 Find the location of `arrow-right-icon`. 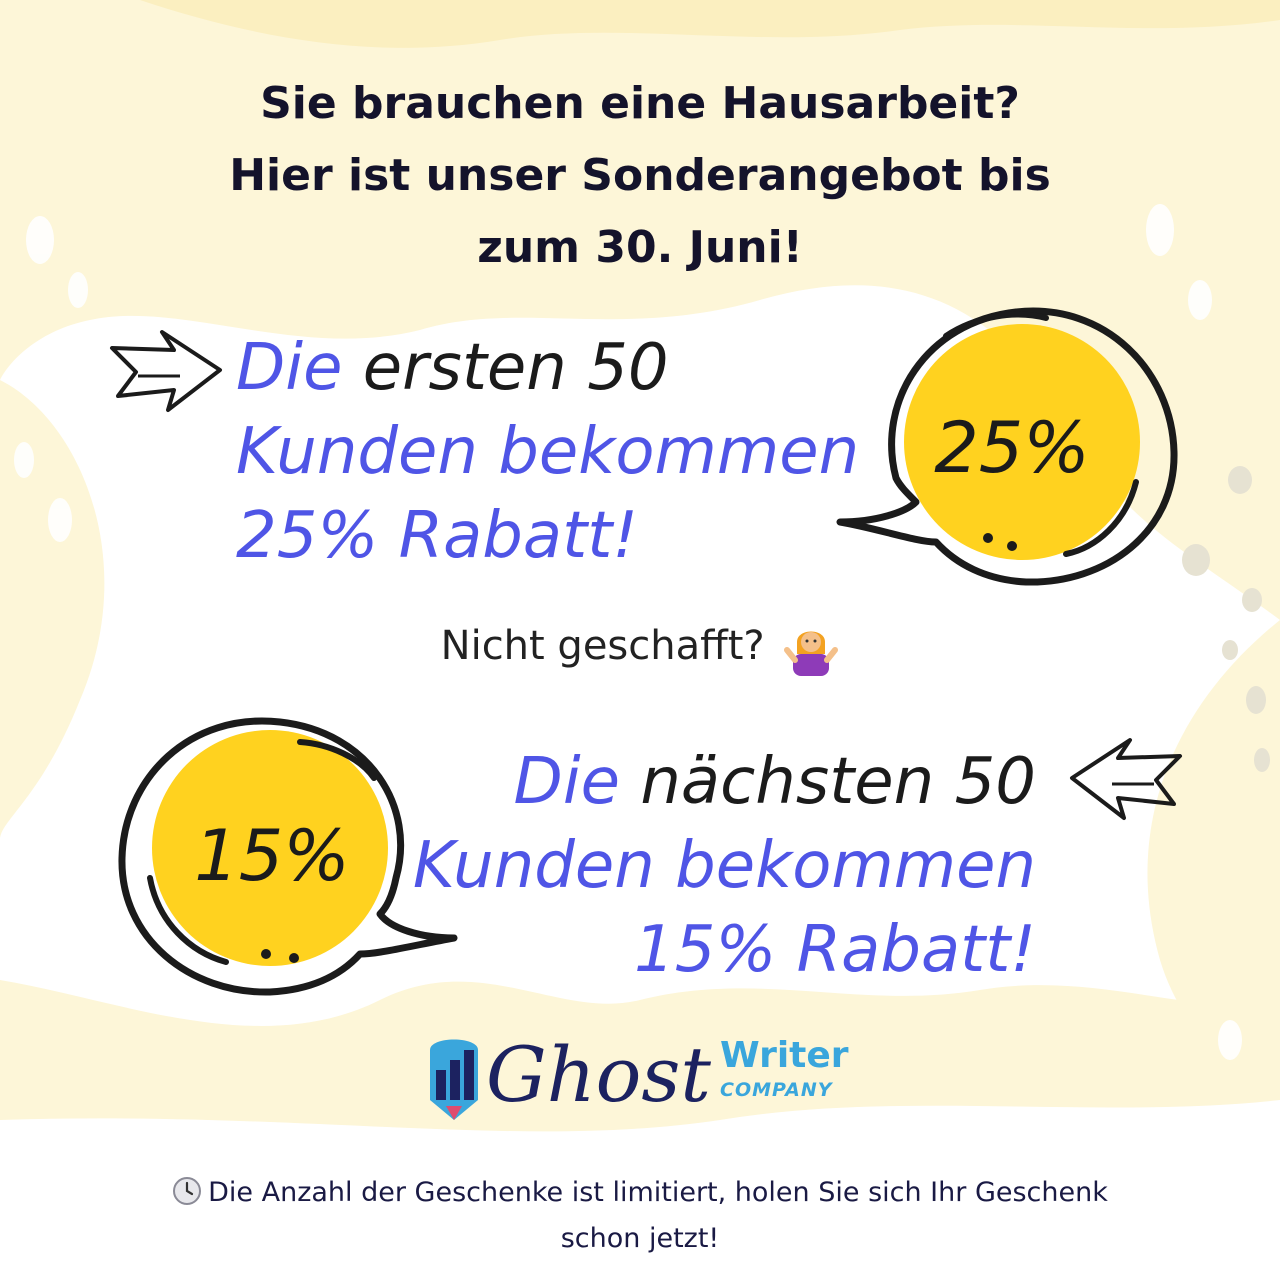

arrow-right-icon is located at coordinates (166, 371).